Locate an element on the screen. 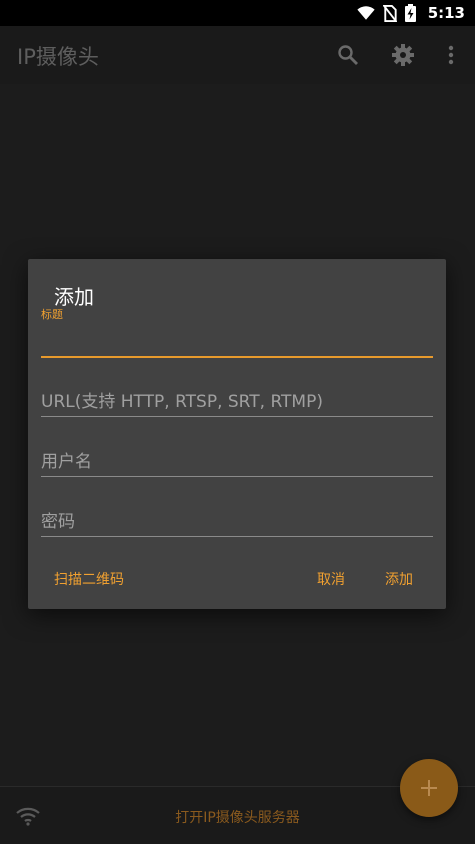 This screenshot has height=844, width=475. add-fab is located at coordinates (429, 788).